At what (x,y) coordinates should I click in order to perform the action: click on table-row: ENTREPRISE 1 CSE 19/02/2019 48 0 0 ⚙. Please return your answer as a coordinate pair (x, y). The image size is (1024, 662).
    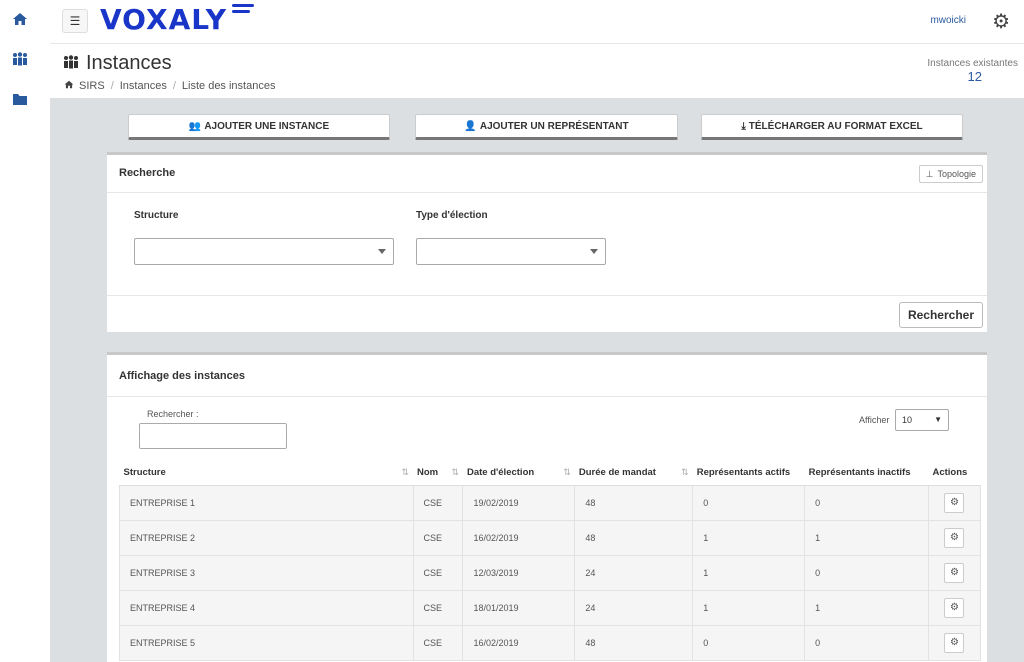
    Looking at the image, I should click on (550, 502).